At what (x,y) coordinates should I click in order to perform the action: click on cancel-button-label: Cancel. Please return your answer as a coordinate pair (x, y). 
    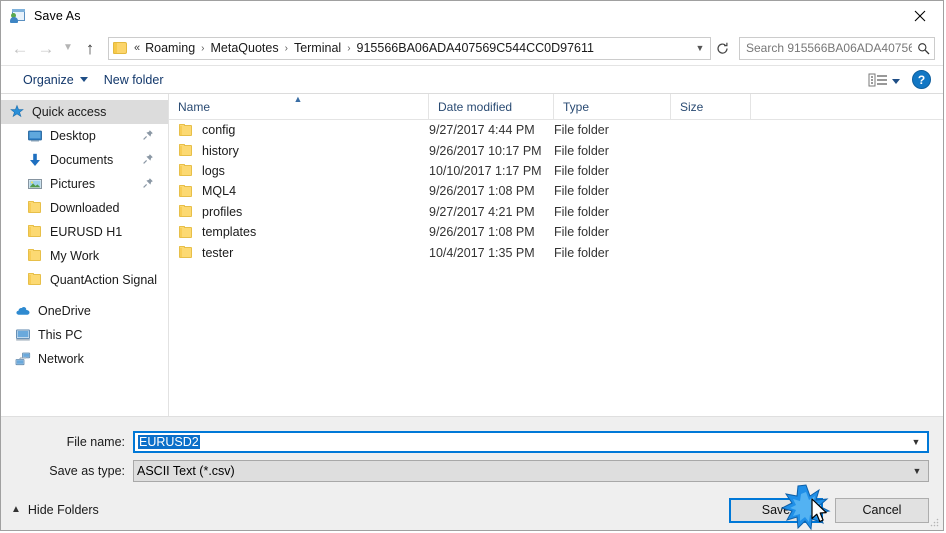
    Looking at the image, I should click on (882, 510).